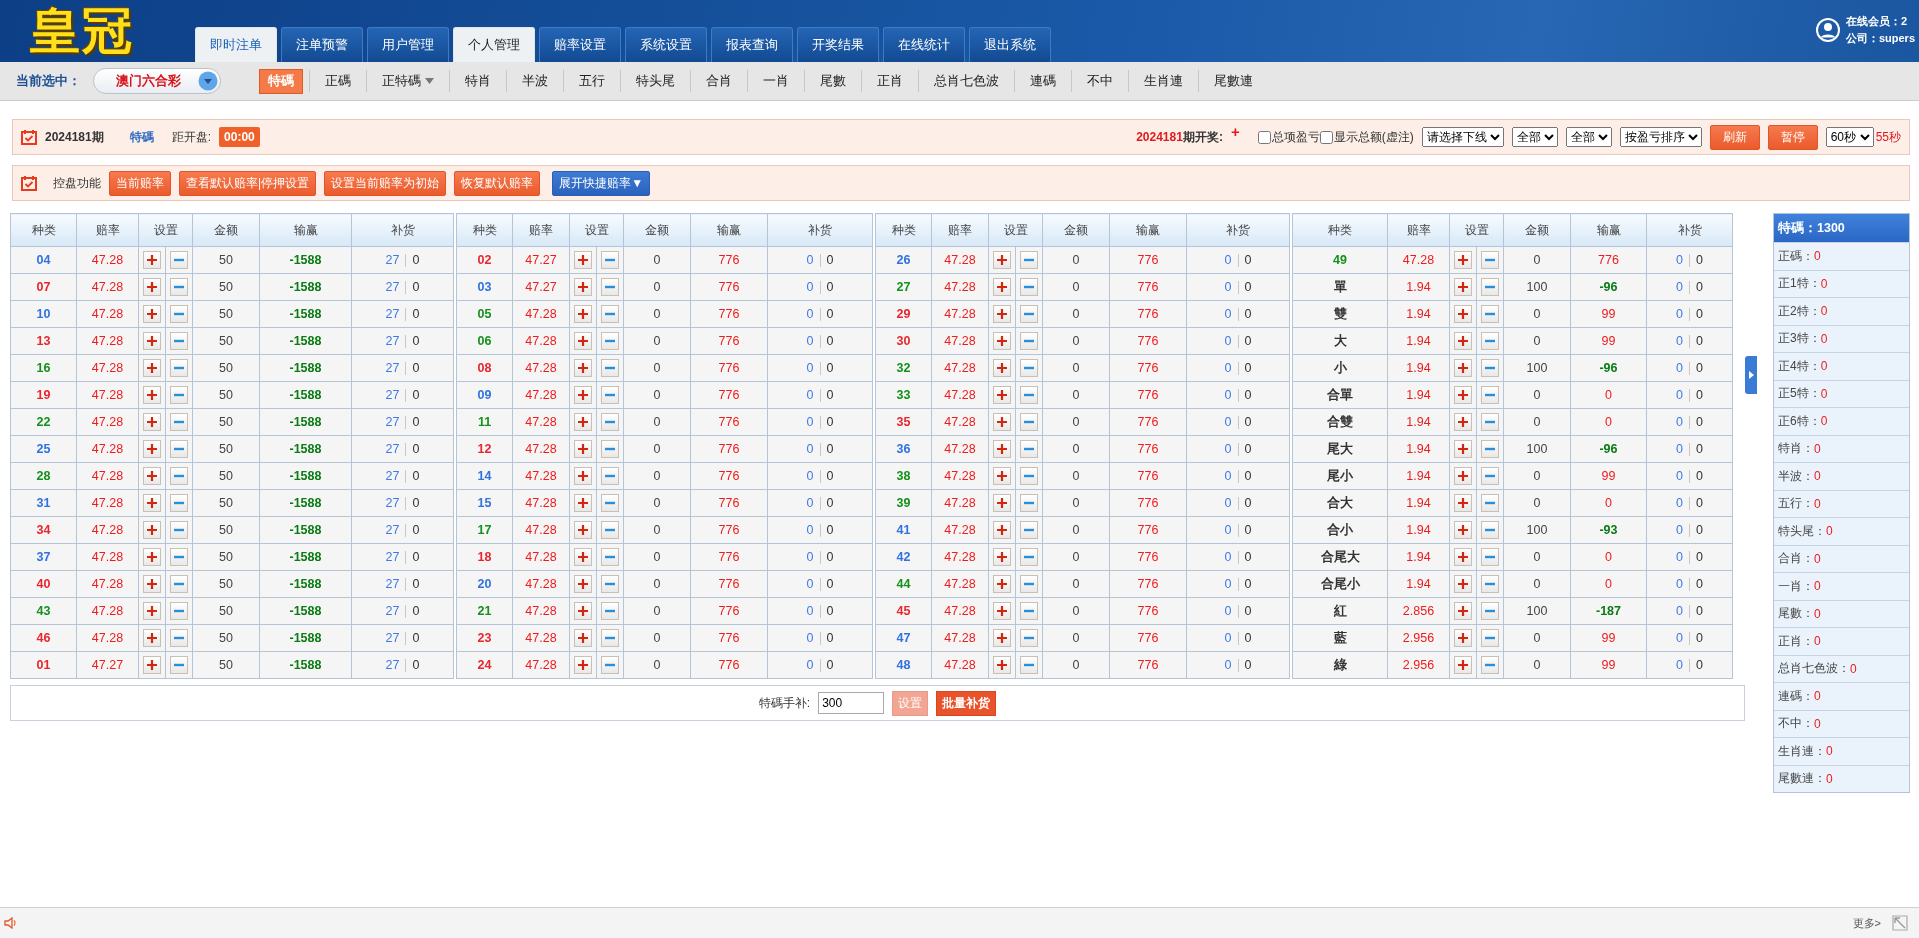 This screenshot has height=938, width=1919. Describe the element at coordinates (890, 81) in the screenshot. I see `category-tab: 正肖` at that location.